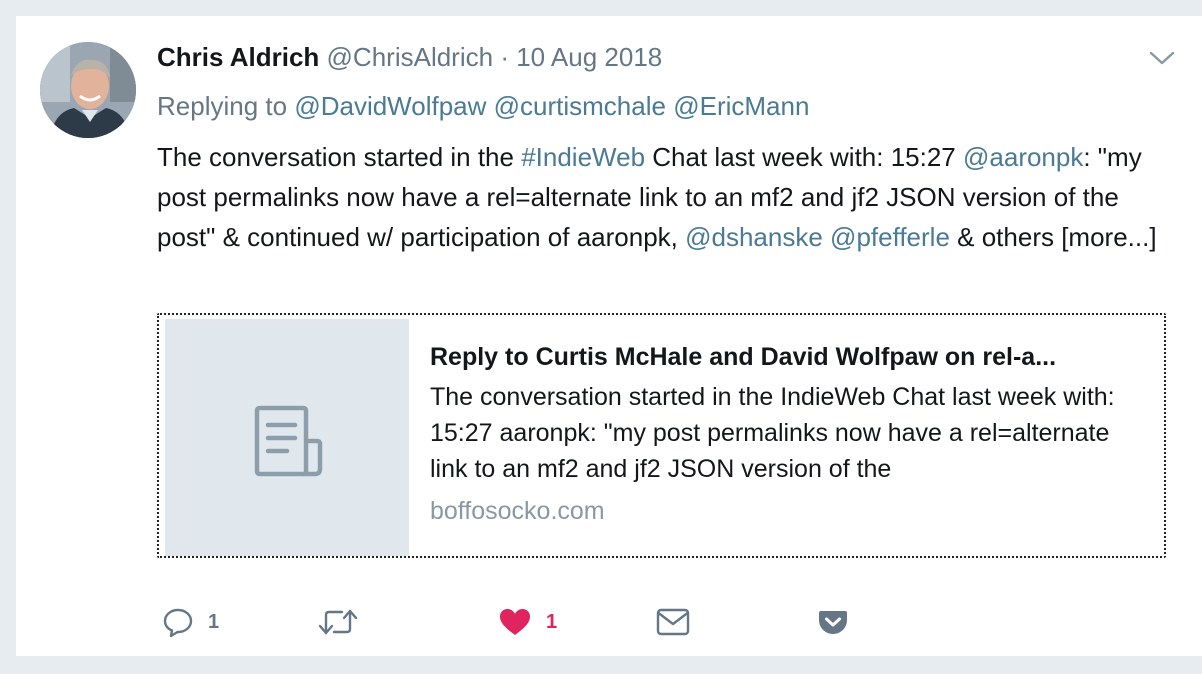 The height and width of the screenshot is (674, 1202). Describe the element at coordinates (583, 157) in the screenshot. I see `hashtag-link: #IndieWeb` at that location.